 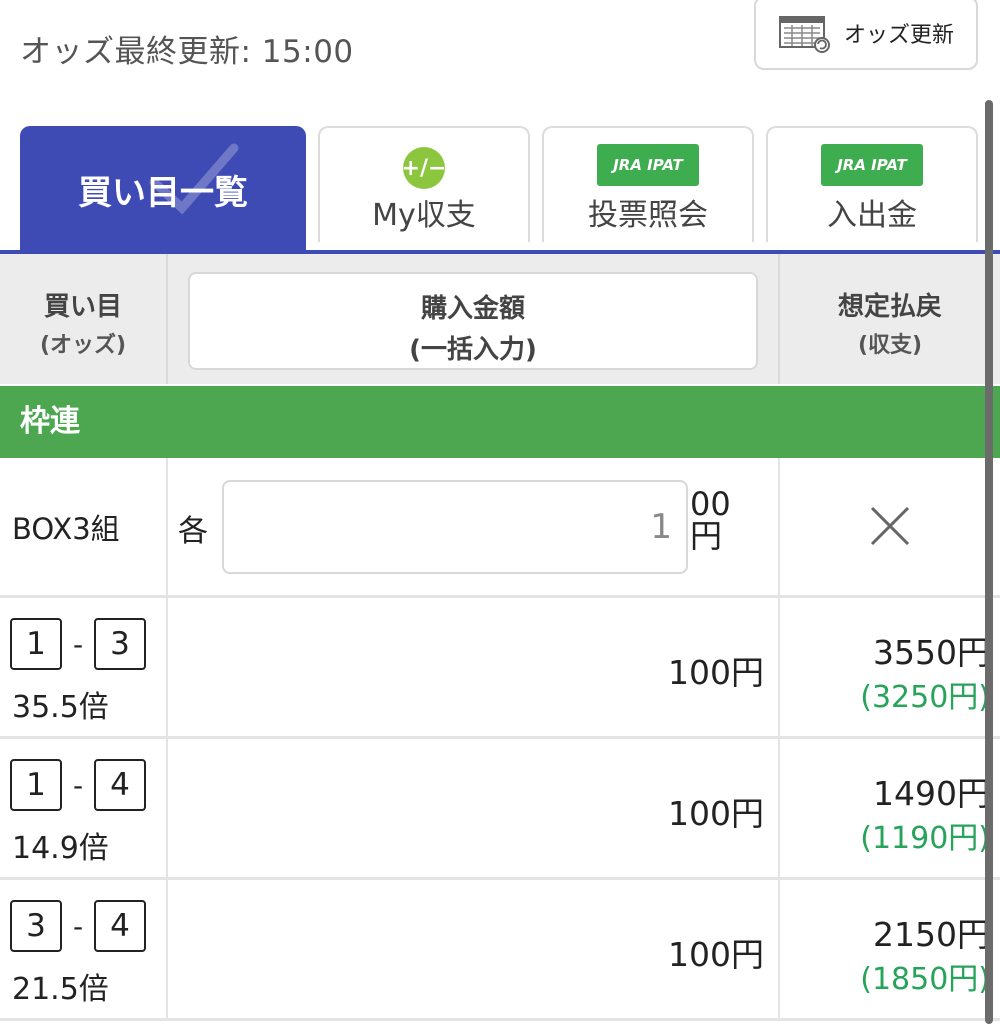 I want to click on bet-payout: 1490円, so click(x=931, y=793).